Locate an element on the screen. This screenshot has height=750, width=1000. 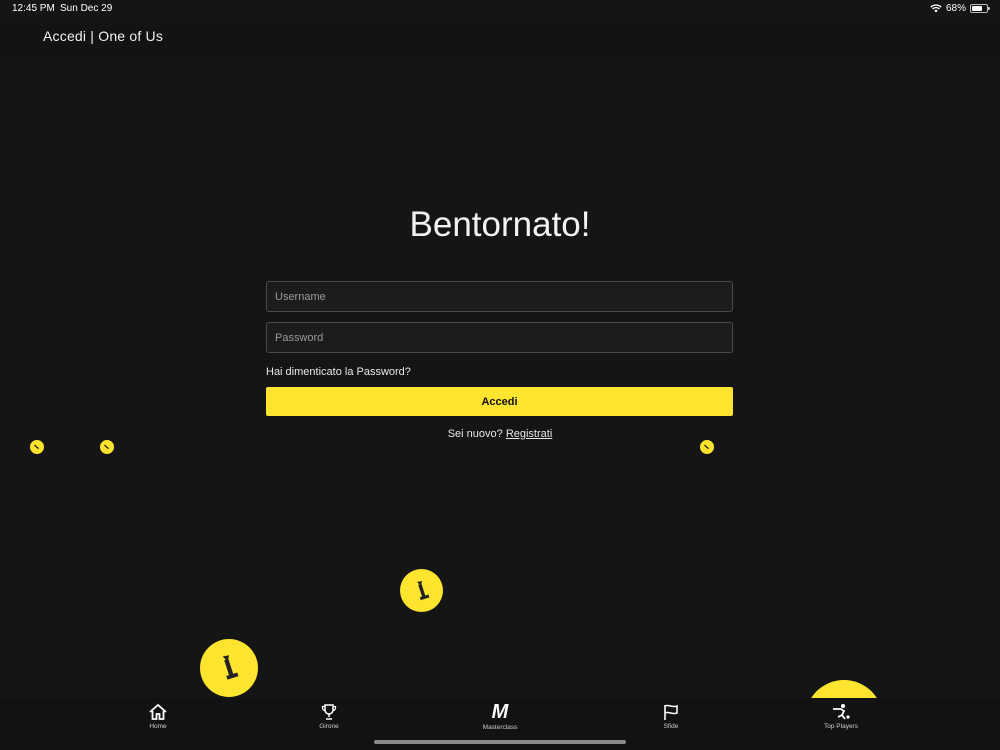
home-indicator is located at coordinates (500, 742).